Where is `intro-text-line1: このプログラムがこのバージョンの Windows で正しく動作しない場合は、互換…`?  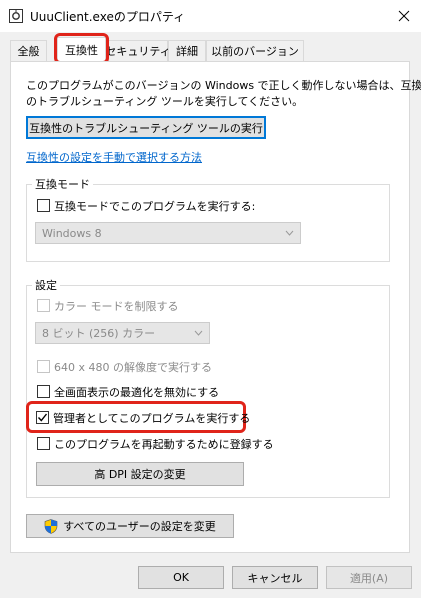
intro-text-line1: このプログラムがこのバージョンの Windows で正しく動作しない場合は、互換… is located at coordinates (223, 85).